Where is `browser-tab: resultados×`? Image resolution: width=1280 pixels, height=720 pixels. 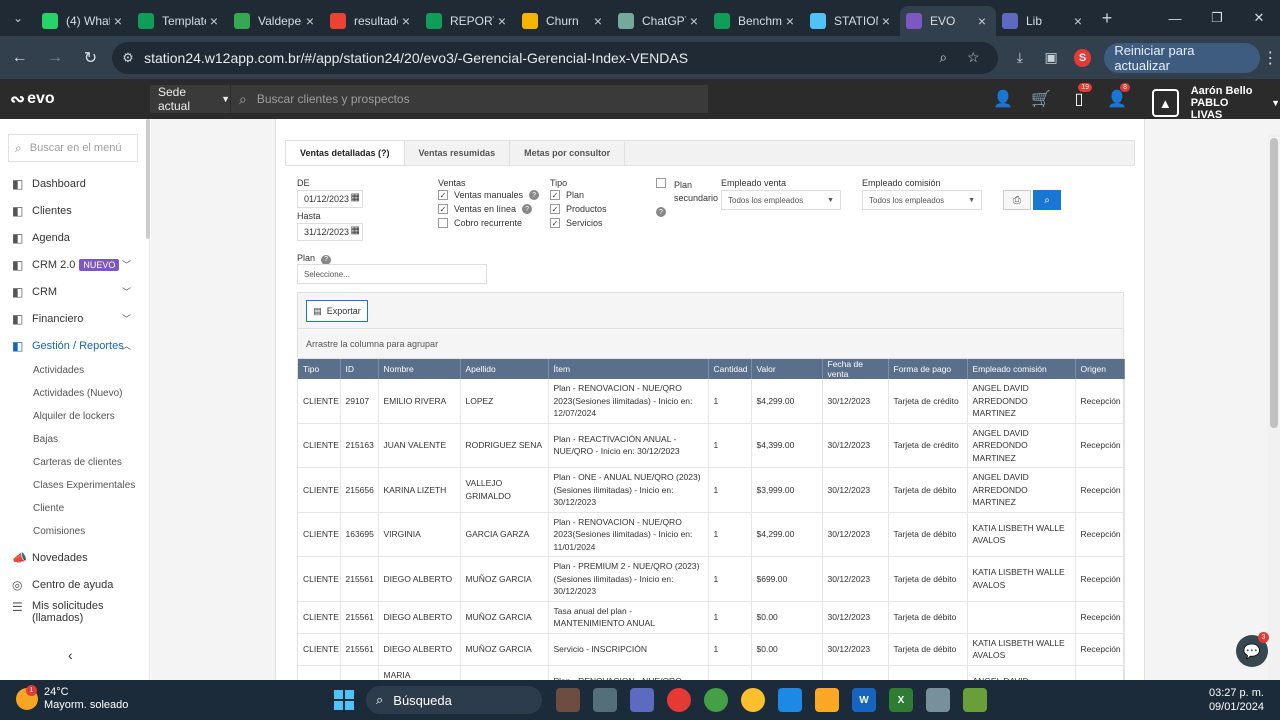
browser-tab: resultados× is located at coordinates (372, 21).